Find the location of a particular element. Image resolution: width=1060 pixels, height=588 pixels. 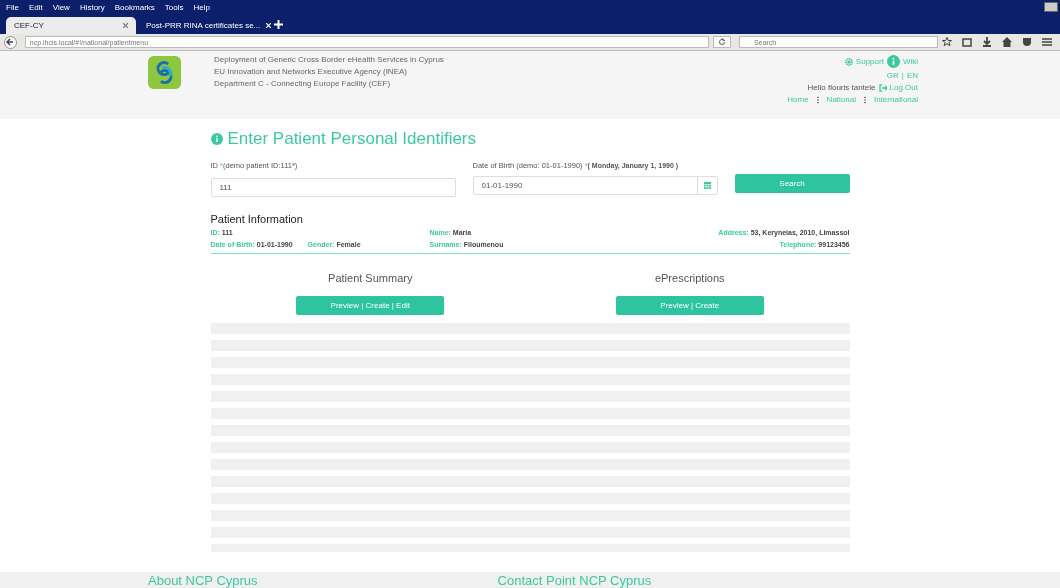

logout-icon is located at coordinates (882, 87).